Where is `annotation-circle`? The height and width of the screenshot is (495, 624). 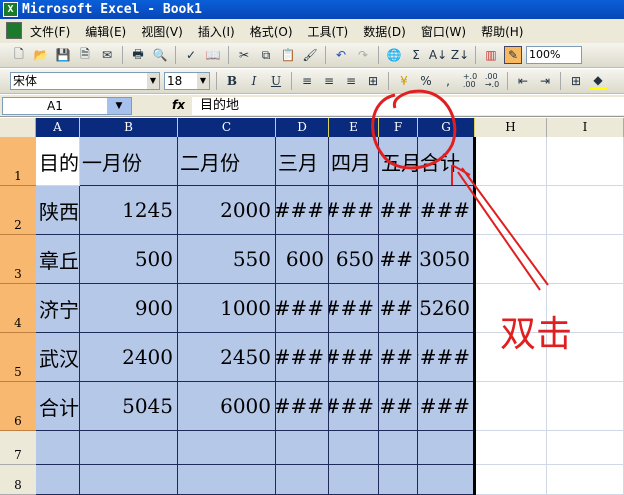
annotation-circle is located at coordinates (414, 129).